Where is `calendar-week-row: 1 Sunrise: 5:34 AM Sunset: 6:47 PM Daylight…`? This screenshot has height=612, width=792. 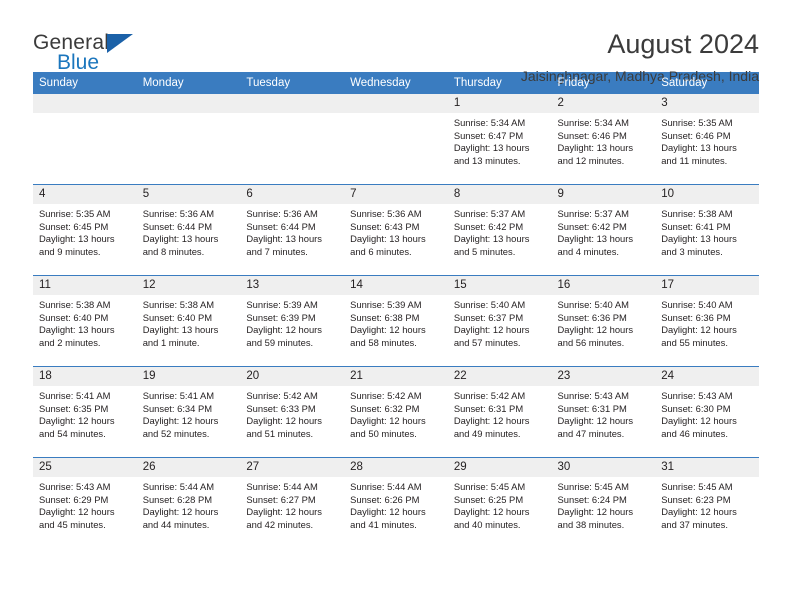 calendar-week-row: 1 Sunrise: 5:34 AM Sunset: 6:47 PM Daylight… is located at coordinates (396, 139).